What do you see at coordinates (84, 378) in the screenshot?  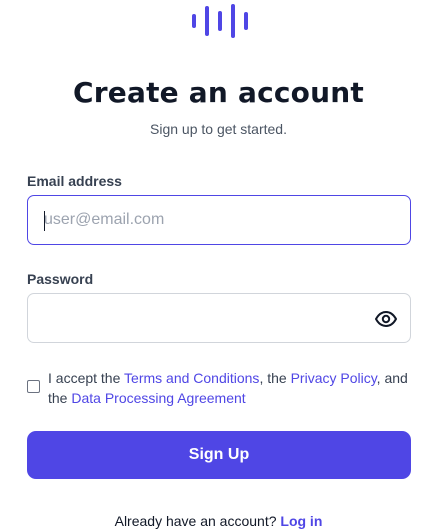 I see `terms-prefix: I accept the` at bounding box center [84, 378].